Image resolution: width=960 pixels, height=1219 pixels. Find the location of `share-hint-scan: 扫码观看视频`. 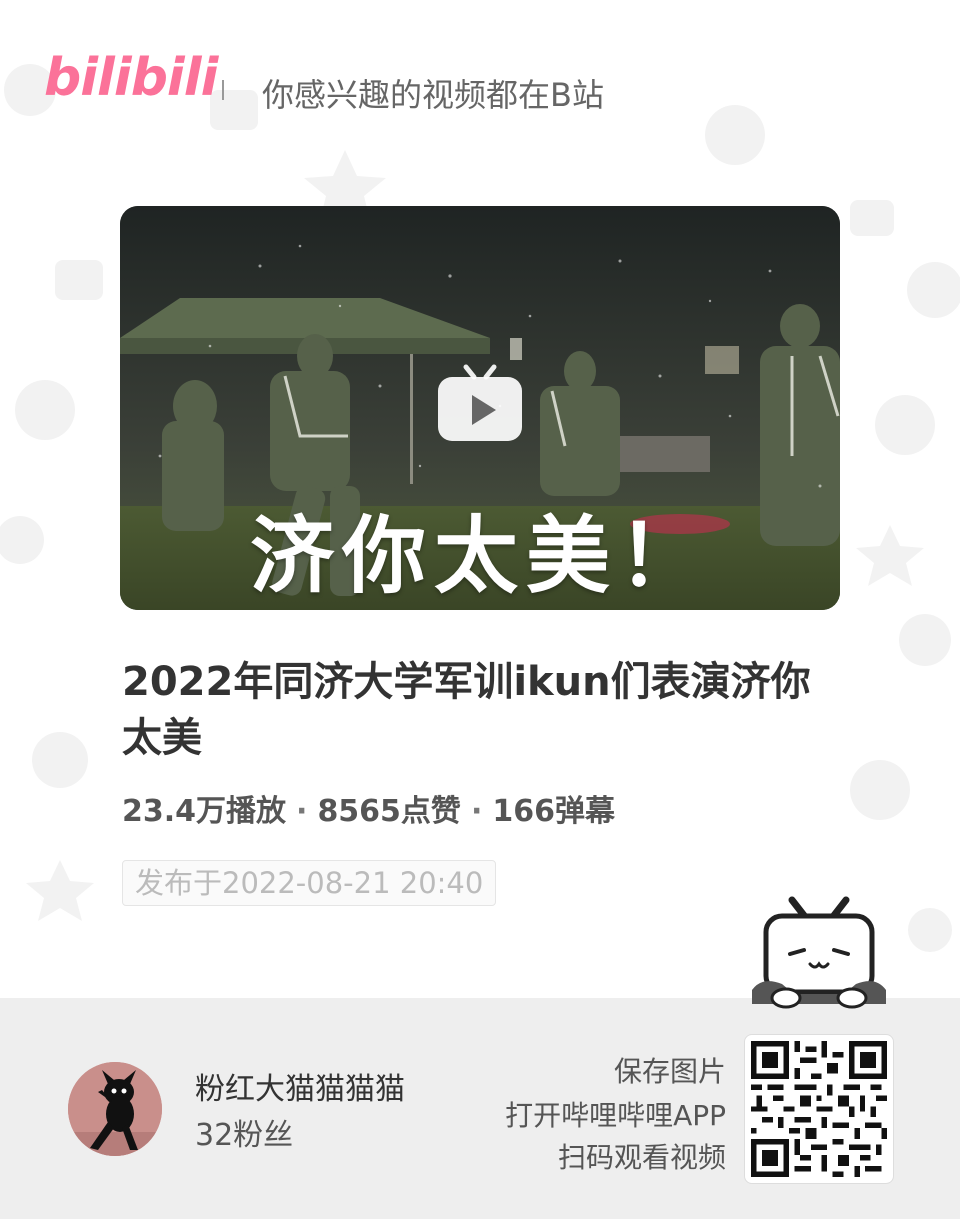

share-hint-scan: 扫码观看视频 is located at coordinates (641, 1157).